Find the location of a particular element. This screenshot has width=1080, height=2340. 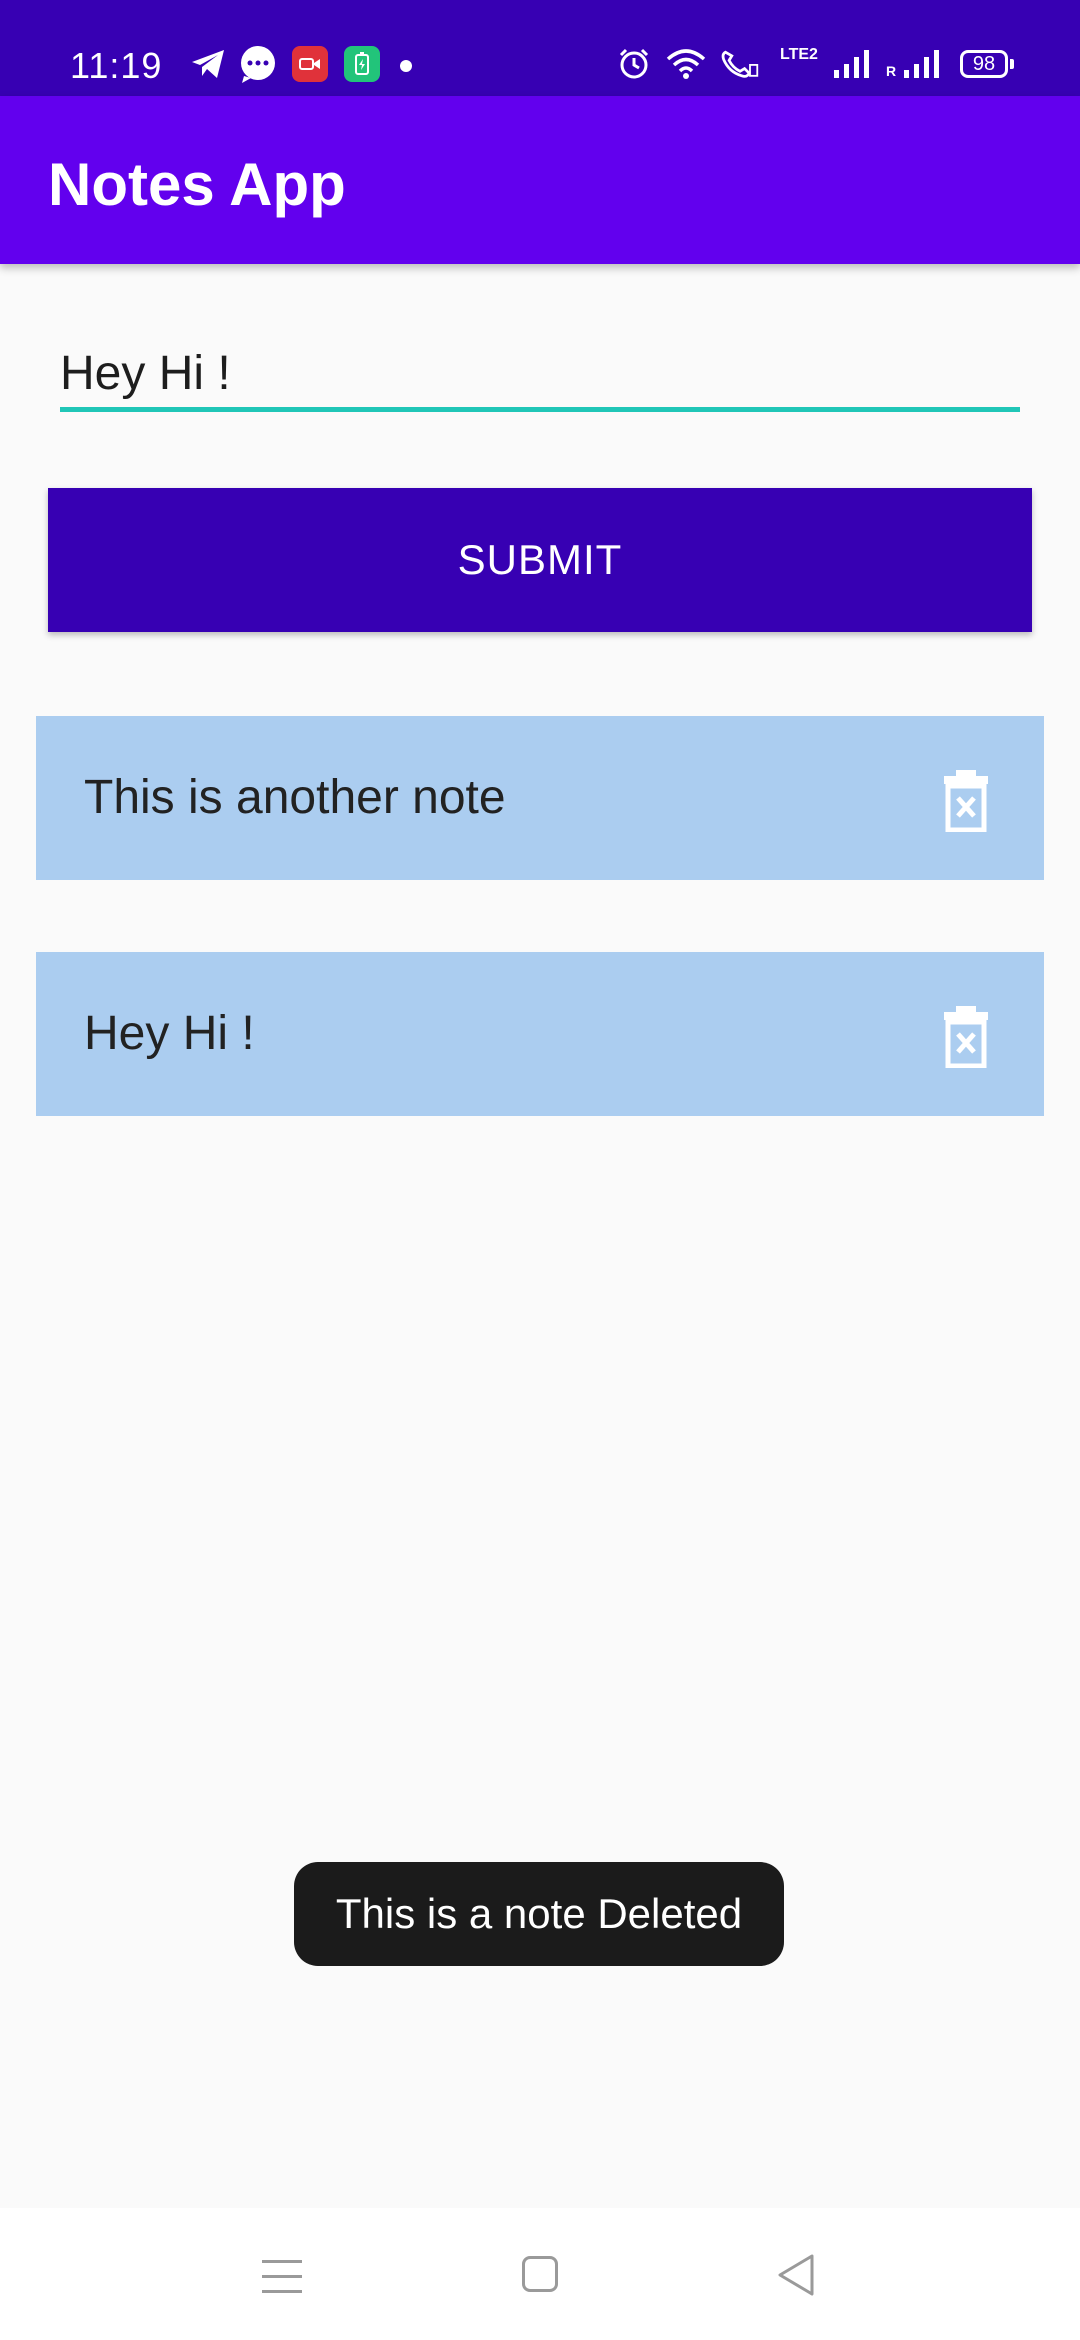

note-input is located at coordinates (540, 376).